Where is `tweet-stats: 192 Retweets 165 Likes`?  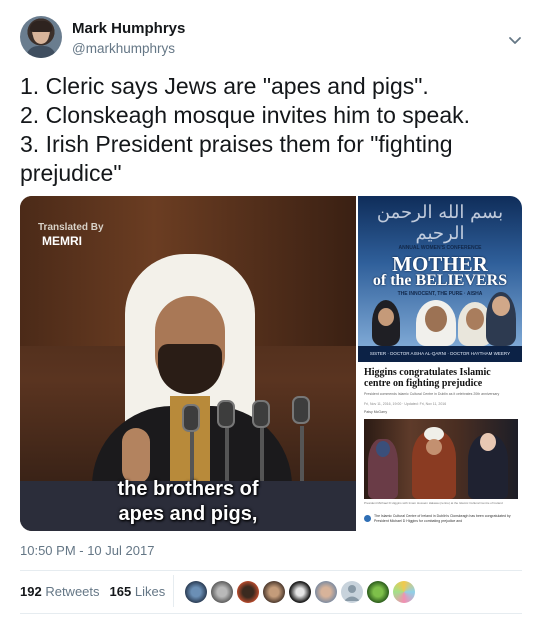 tweet-stats: 192 Retweets 165 Likes is located at coordinates (92, 591).